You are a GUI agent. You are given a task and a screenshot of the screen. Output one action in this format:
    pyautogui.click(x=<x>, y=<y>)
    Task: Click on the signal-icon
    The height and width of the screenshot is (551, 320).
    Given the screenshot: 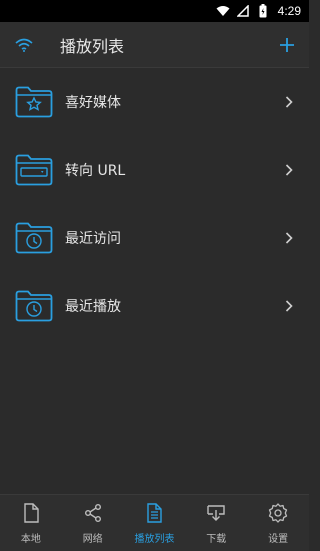 What is the action you would take?
    pyautogui.click(x=243, y=11)
    